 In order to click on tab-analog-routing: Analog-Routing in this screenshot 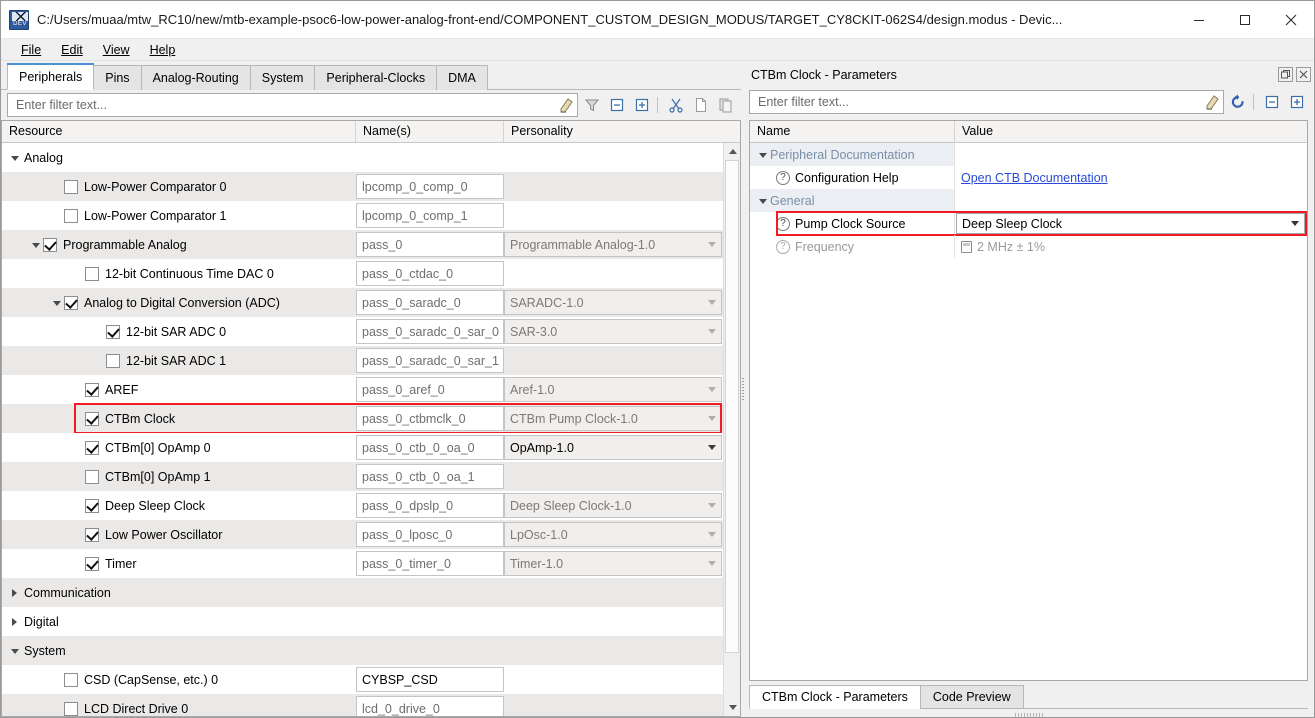, I will do `click(195, 77)`.